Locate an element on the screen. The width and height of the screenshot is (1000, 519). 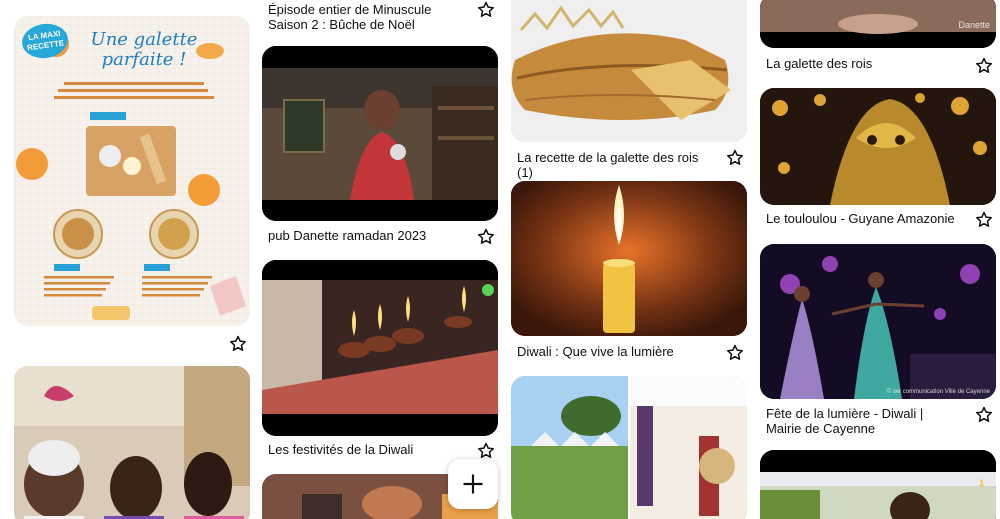
candle-photo is located at coordinates (629, 258).